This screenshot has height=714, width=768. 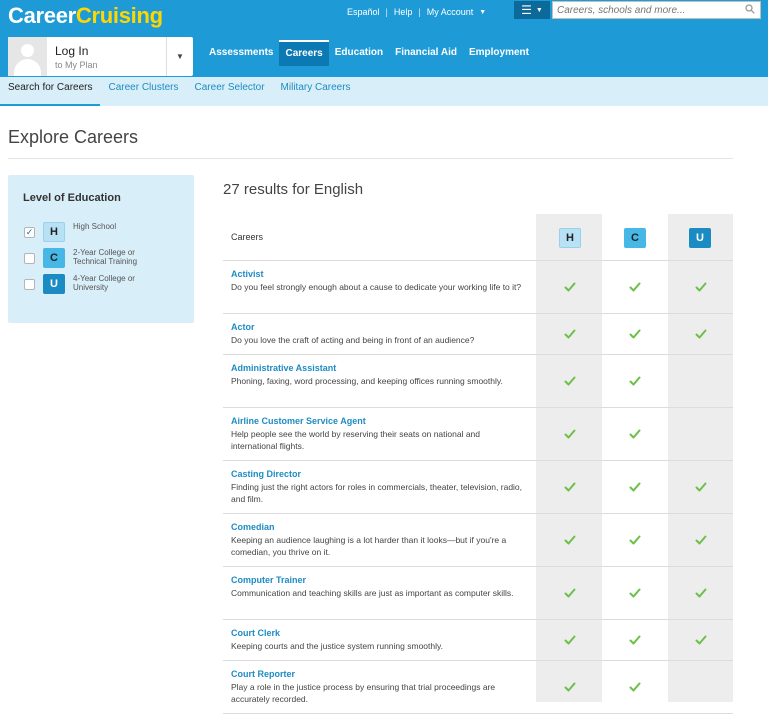 I want to click on nav-tab-financial-aid: Financial Aid, so click(x=426, y=53).